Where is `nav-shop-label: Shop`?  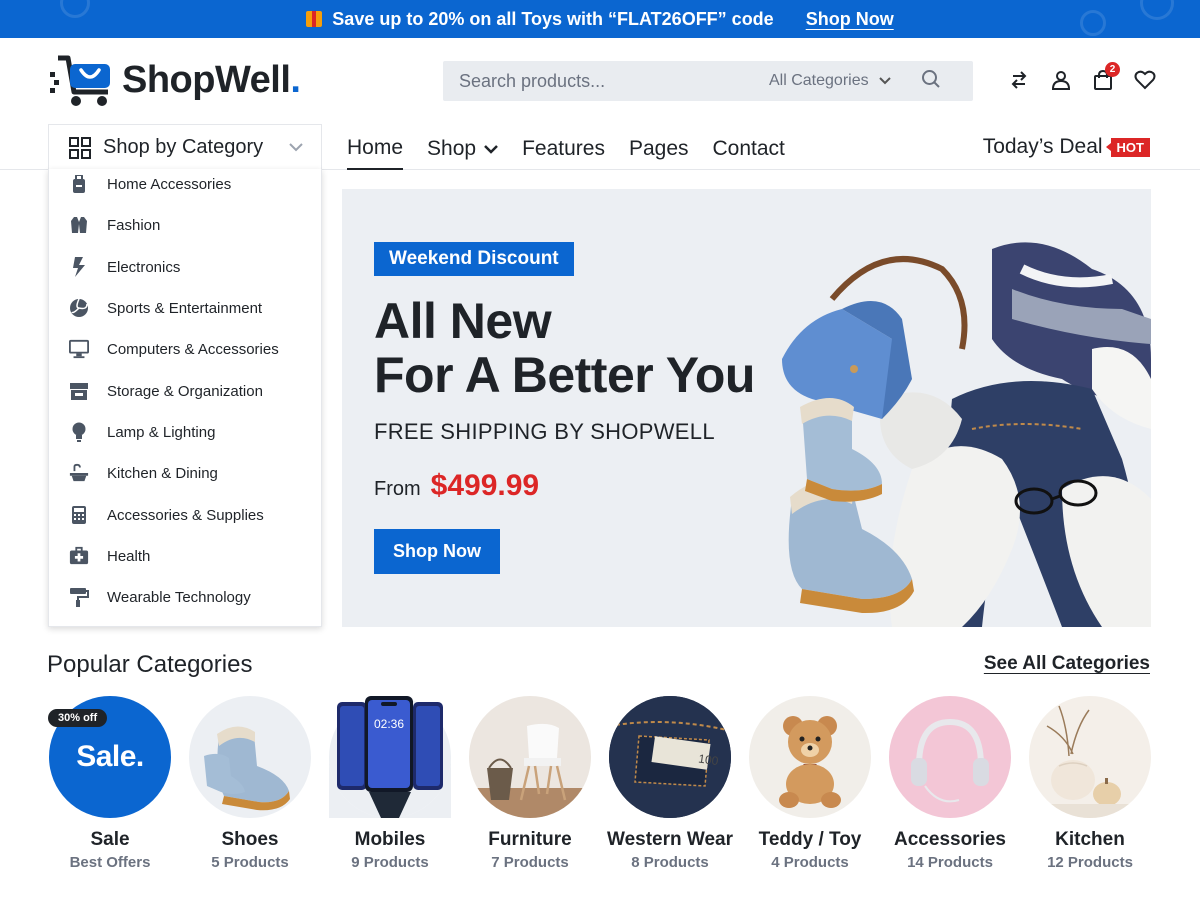
nav-shop-label: Shop is located at coordinates (452, 148).